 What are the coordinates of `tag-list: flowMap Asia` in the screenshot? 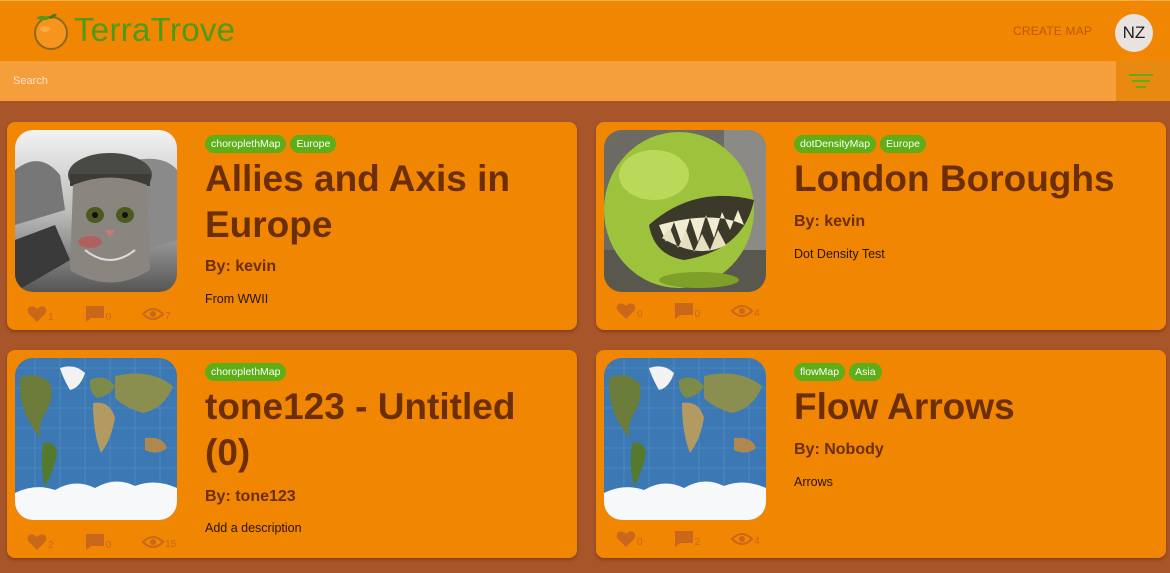 It's located at (838, 372).